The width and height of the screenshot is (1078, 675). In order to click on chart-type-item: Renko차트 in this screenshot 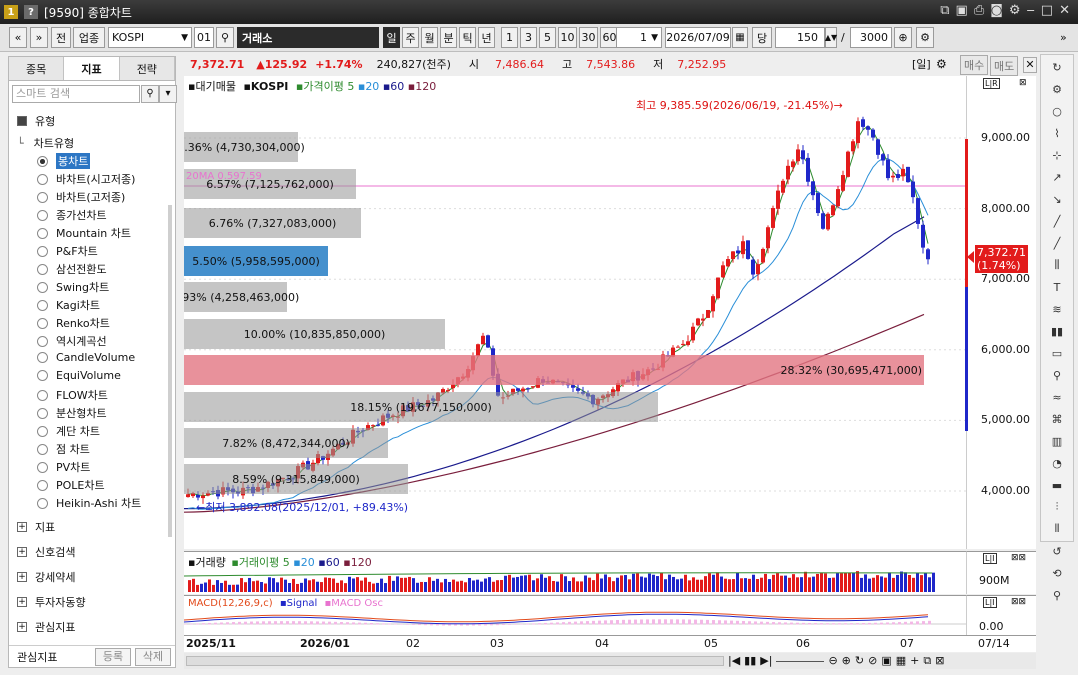, I will do `click(73, 323)`.